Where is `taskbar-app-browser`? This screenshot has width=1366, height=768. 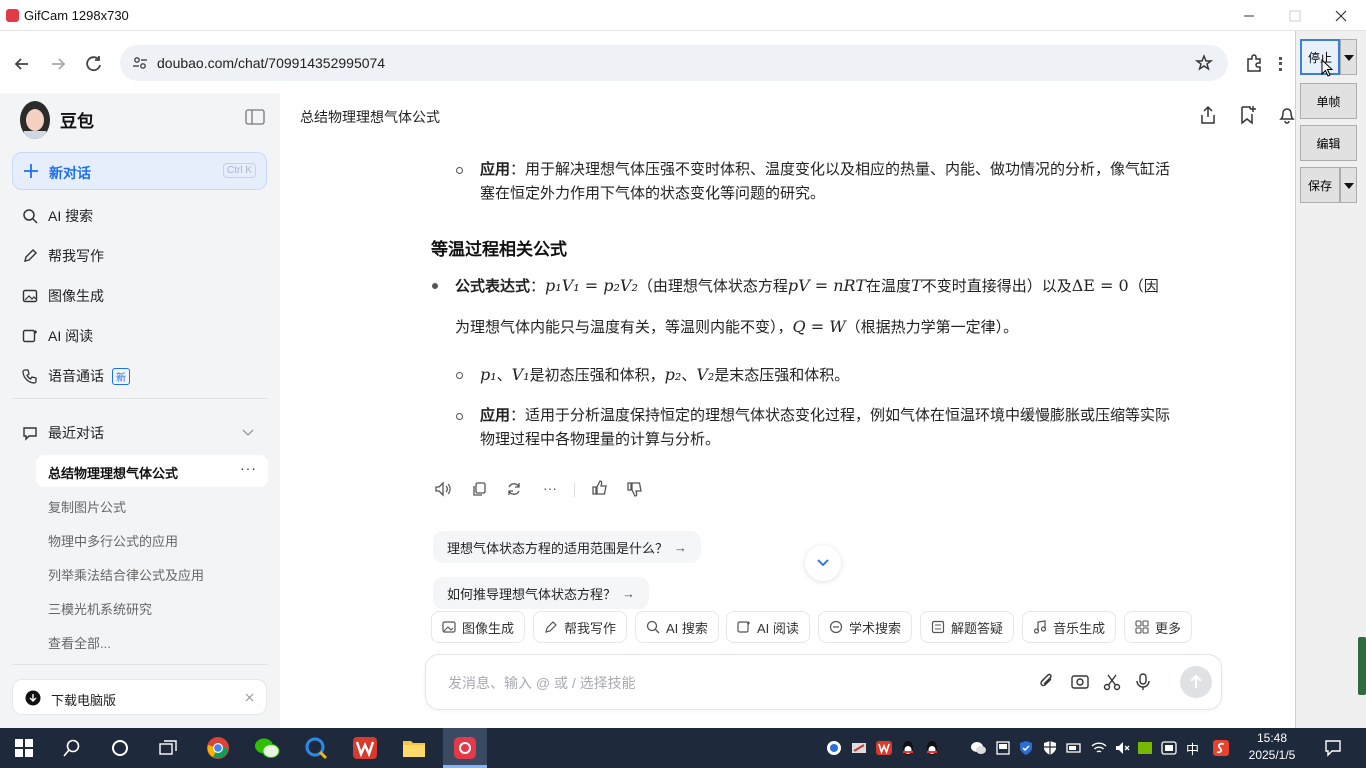 taskbar-app-browser is located at coordinates (316, 748).